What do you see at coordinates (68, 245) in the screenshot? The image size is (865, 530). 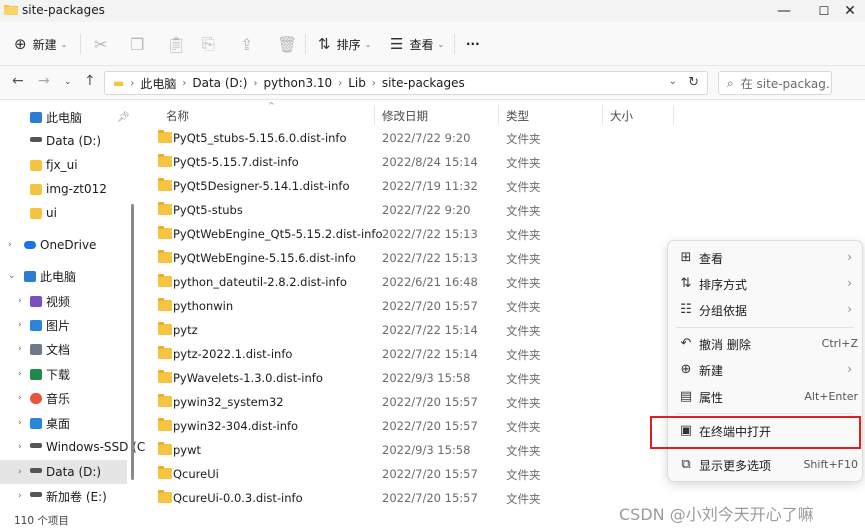 I see `sidebar-item-label: OneDrive` at bounding box center [68, 245].